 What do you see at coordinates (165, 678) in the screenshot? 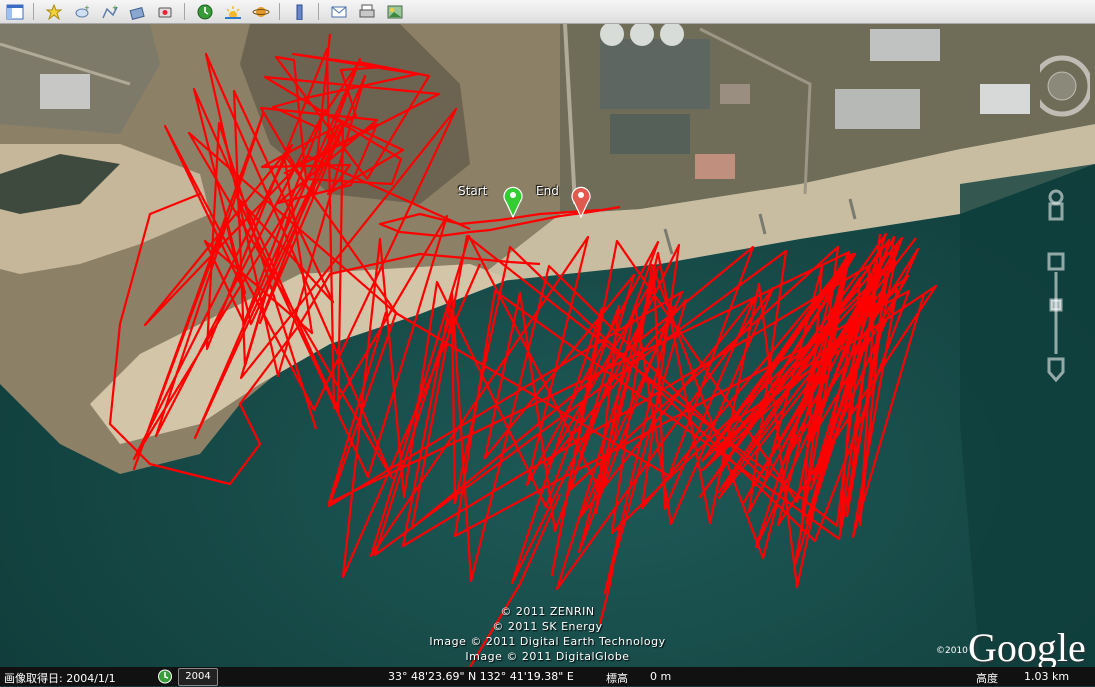
I see `historical-imagery-status-icon` at bounding box center [165, 678].